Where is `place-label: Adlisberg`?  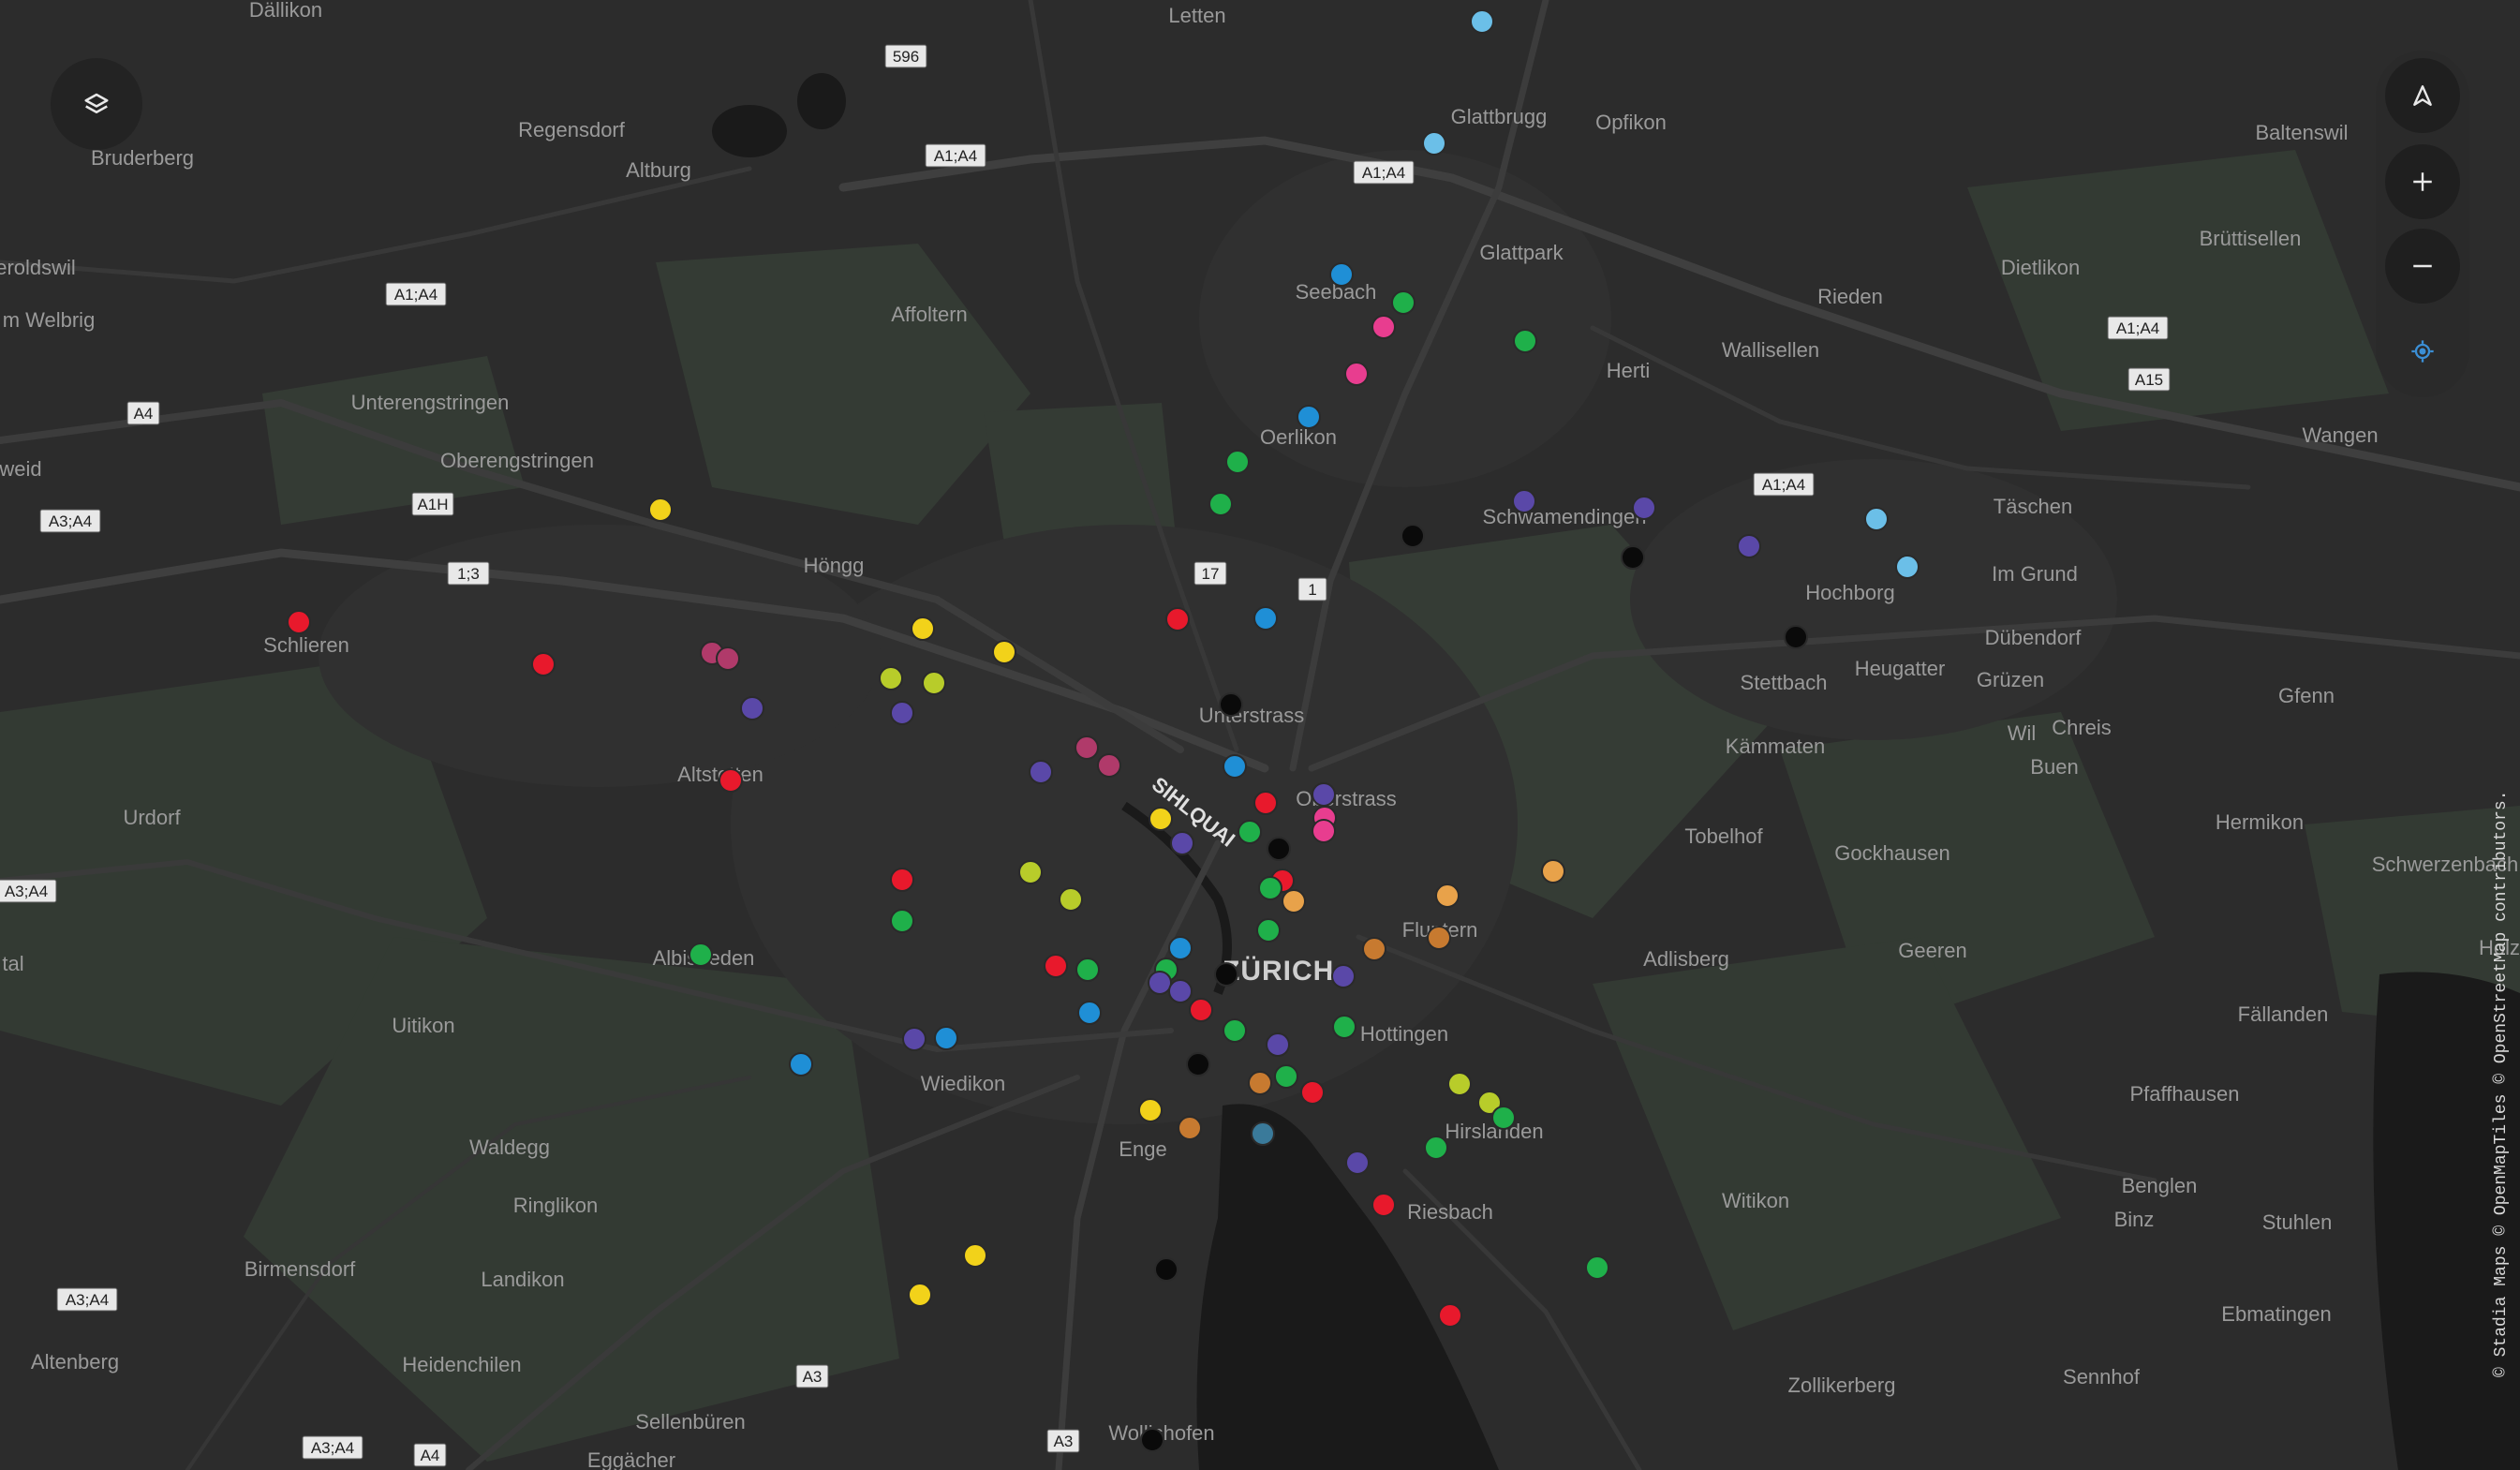
place-label: Adlisberg is located at coordinates (1686, 959).